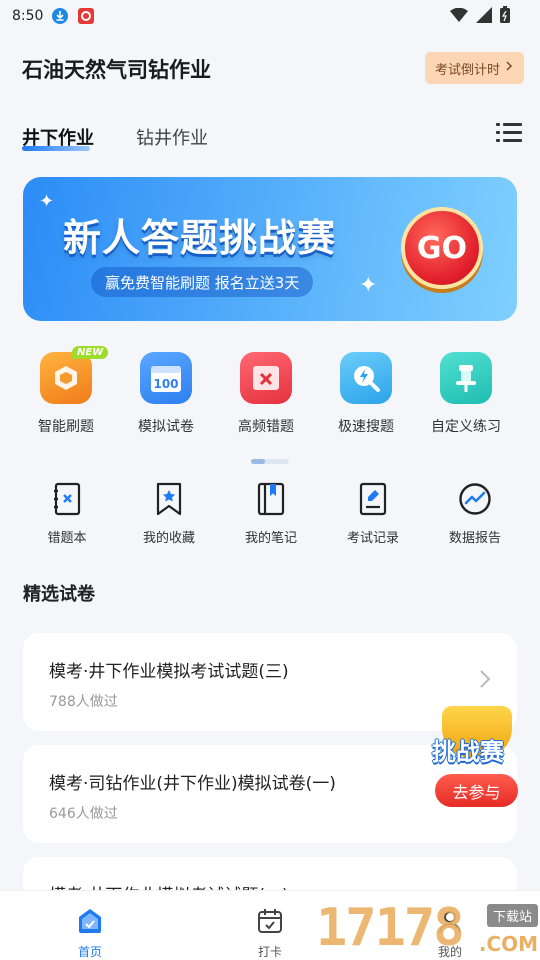 The image size is (540, 960). What do you see at coordinates (466, 427) in the screenshot?
I see `feature-label: 自定义练习` at bounding box center [466, 427].